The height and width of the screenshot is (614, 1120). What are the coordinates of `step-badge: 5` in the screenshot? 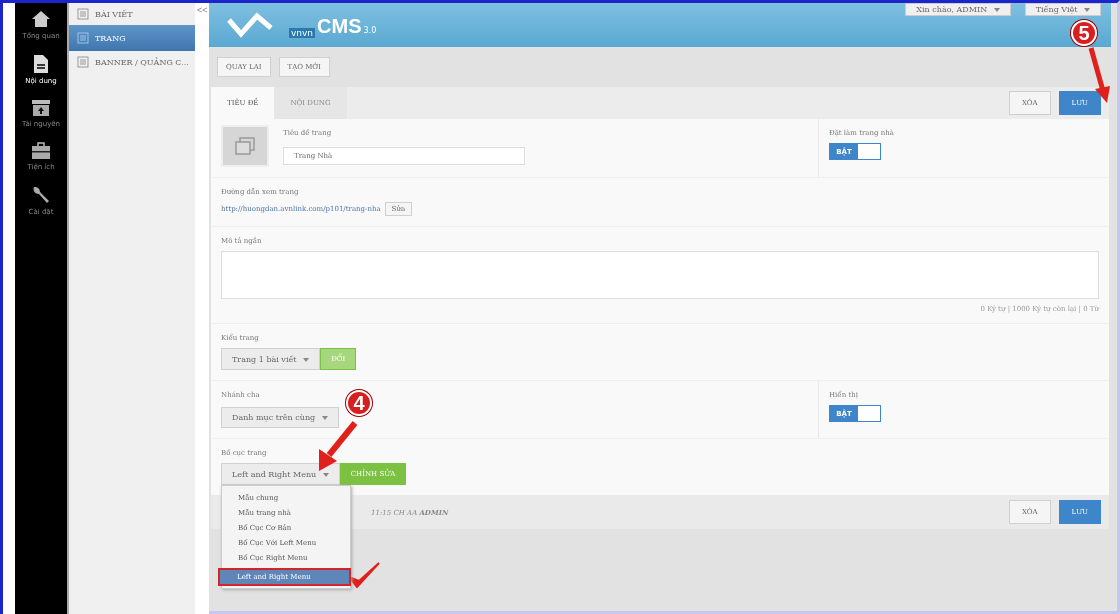 It's located at (1084, 33).